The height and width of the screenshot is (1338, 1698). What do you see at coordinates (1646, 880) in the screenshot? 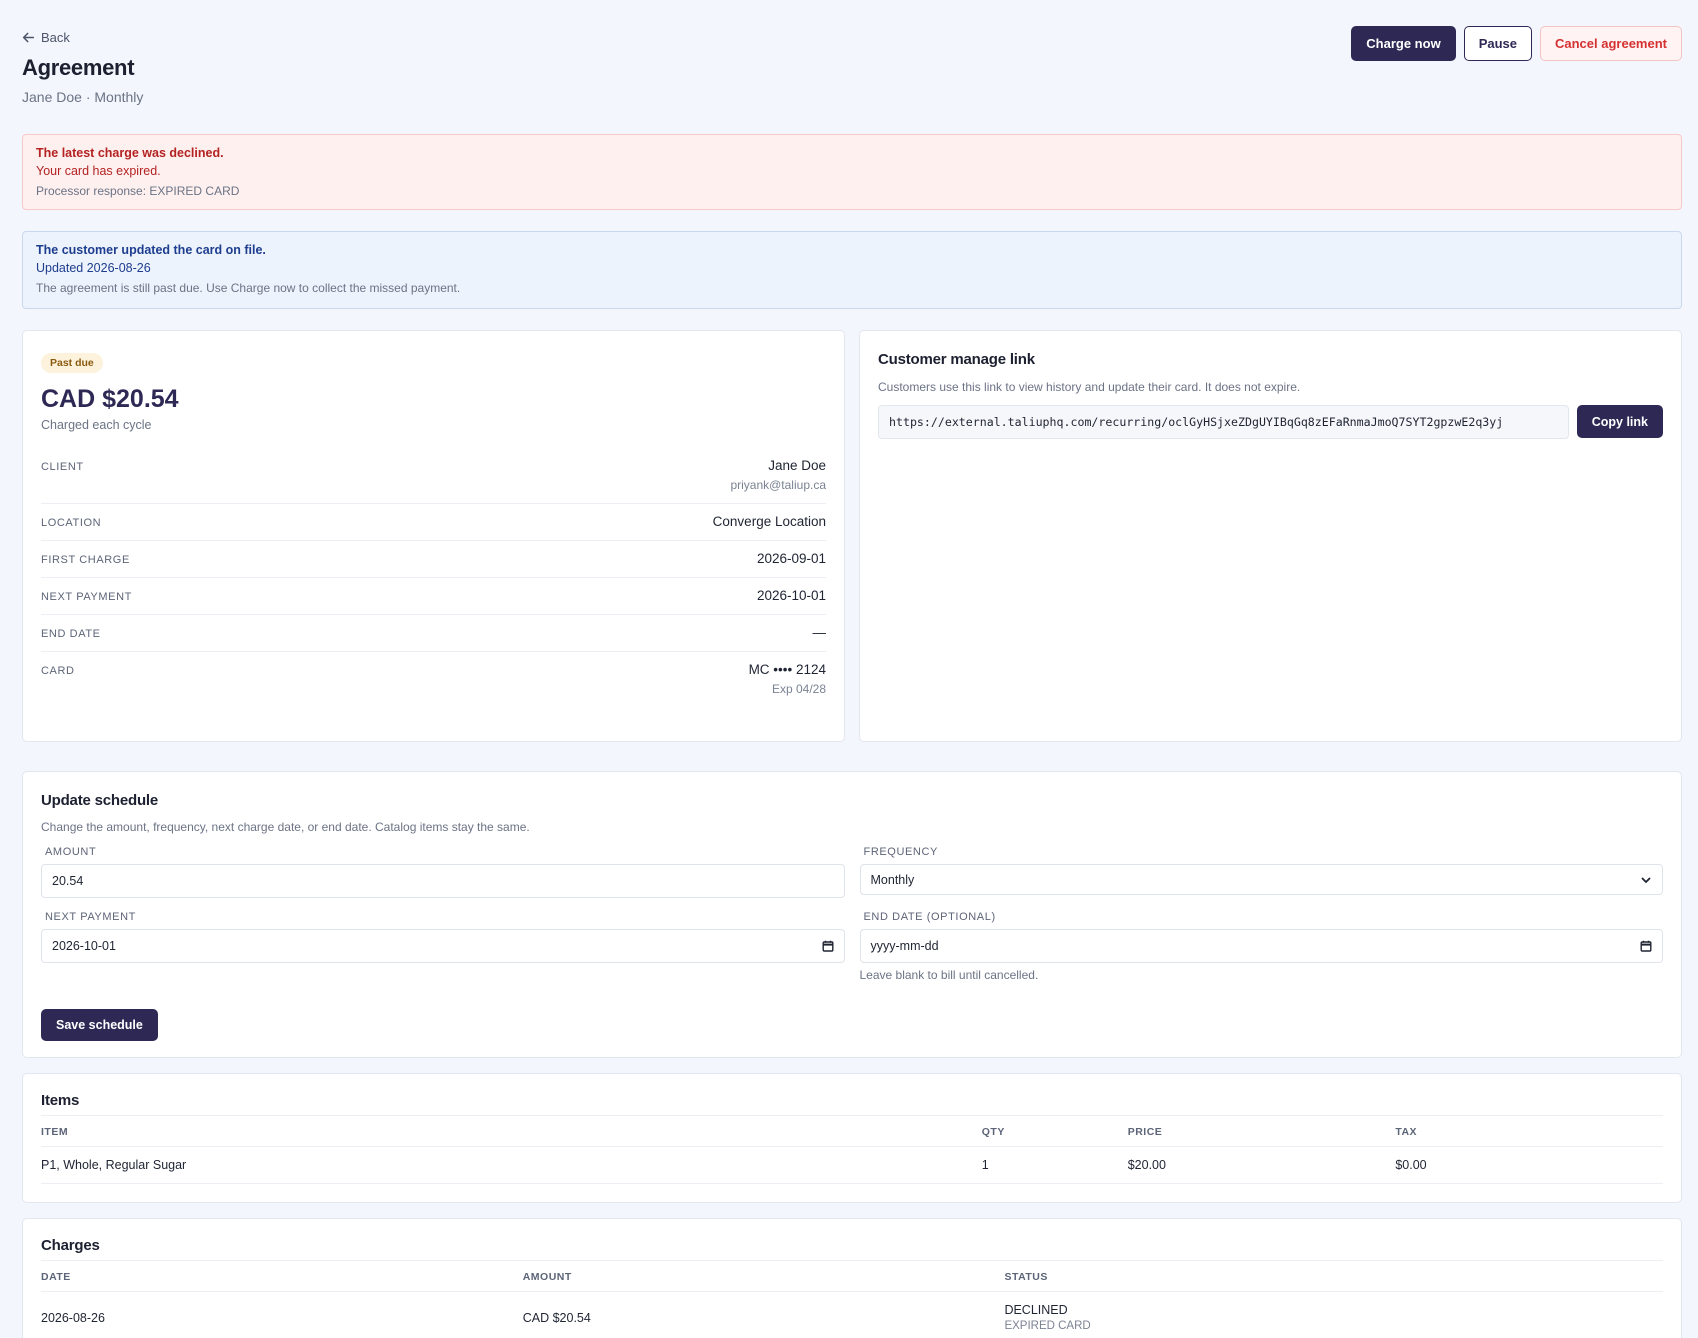
I see `chevron-down-icon` at bounding box center [1646, 880].